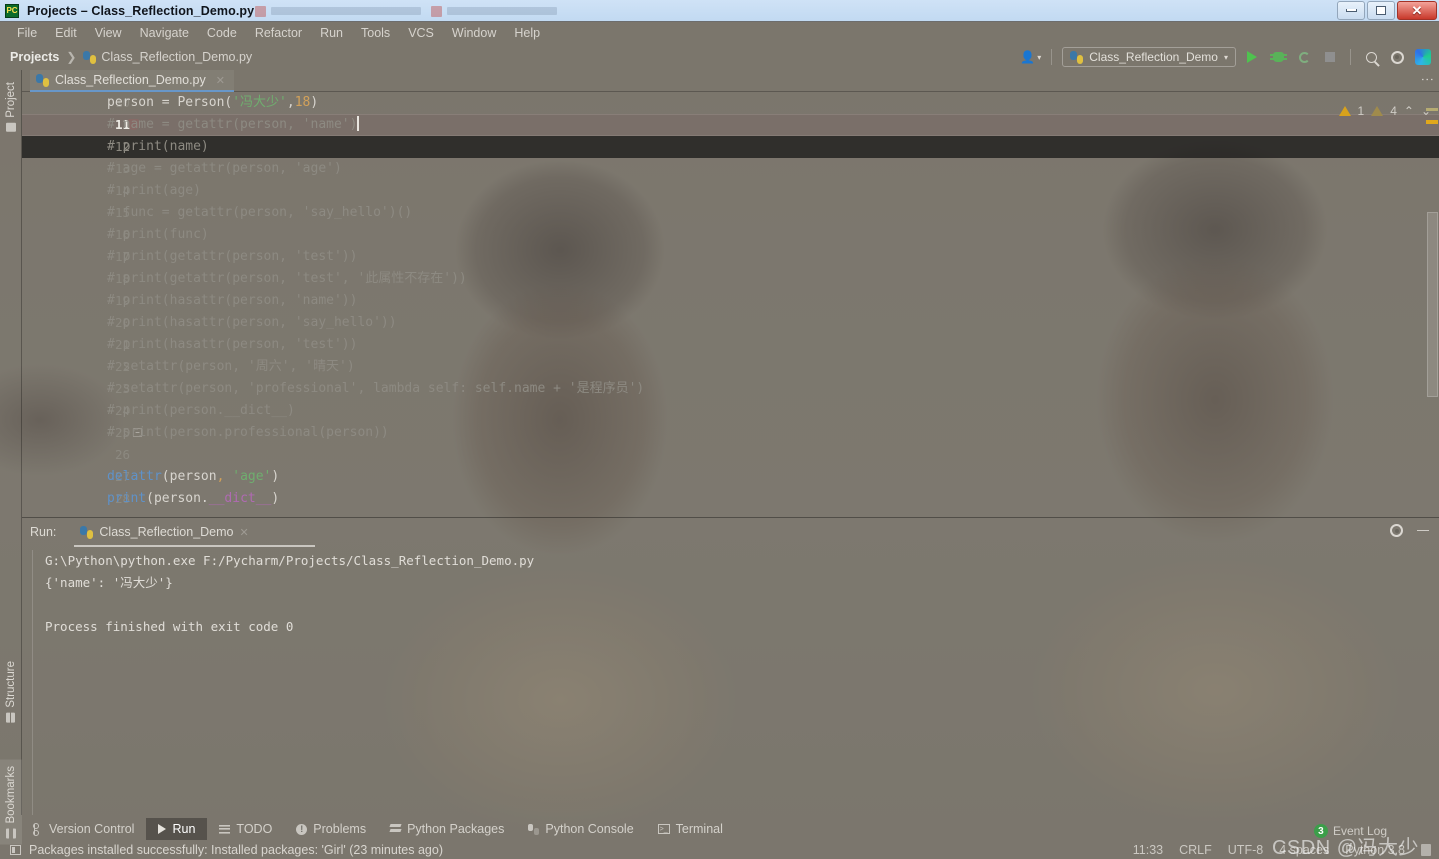  I want to click on status-time: 11:33, so click(1148, 849).